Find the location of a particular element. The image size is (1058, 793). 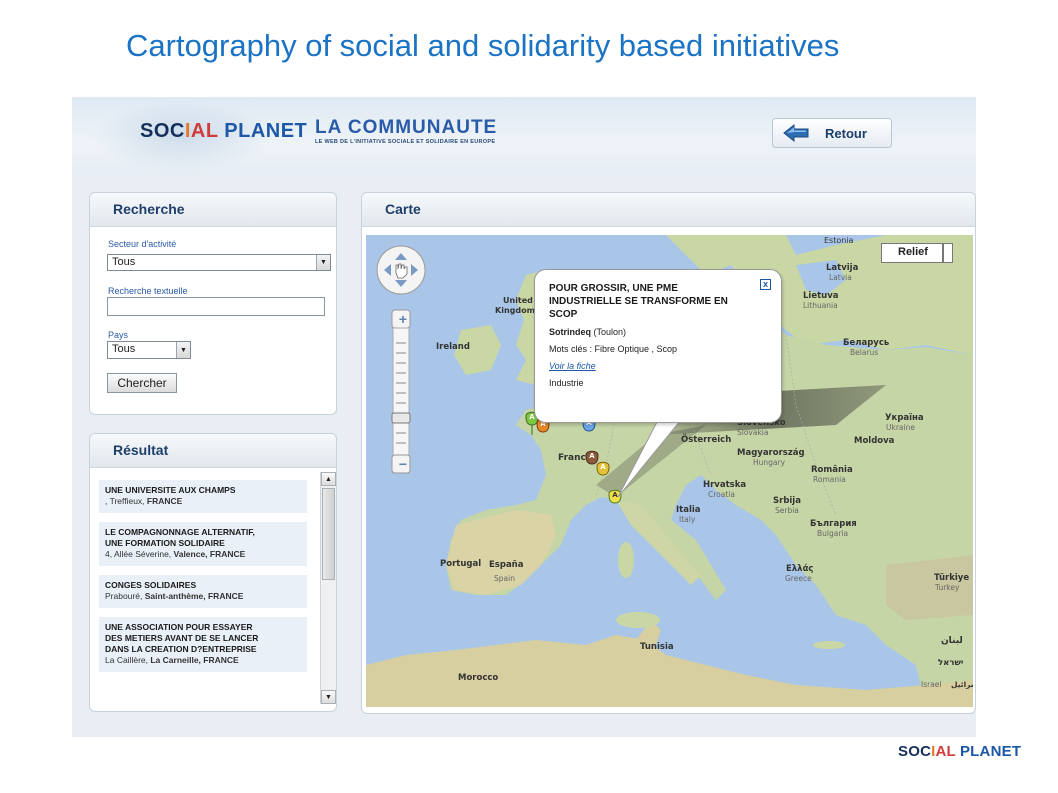

map-label: إسرائيل is located at coordinates (962, 684).